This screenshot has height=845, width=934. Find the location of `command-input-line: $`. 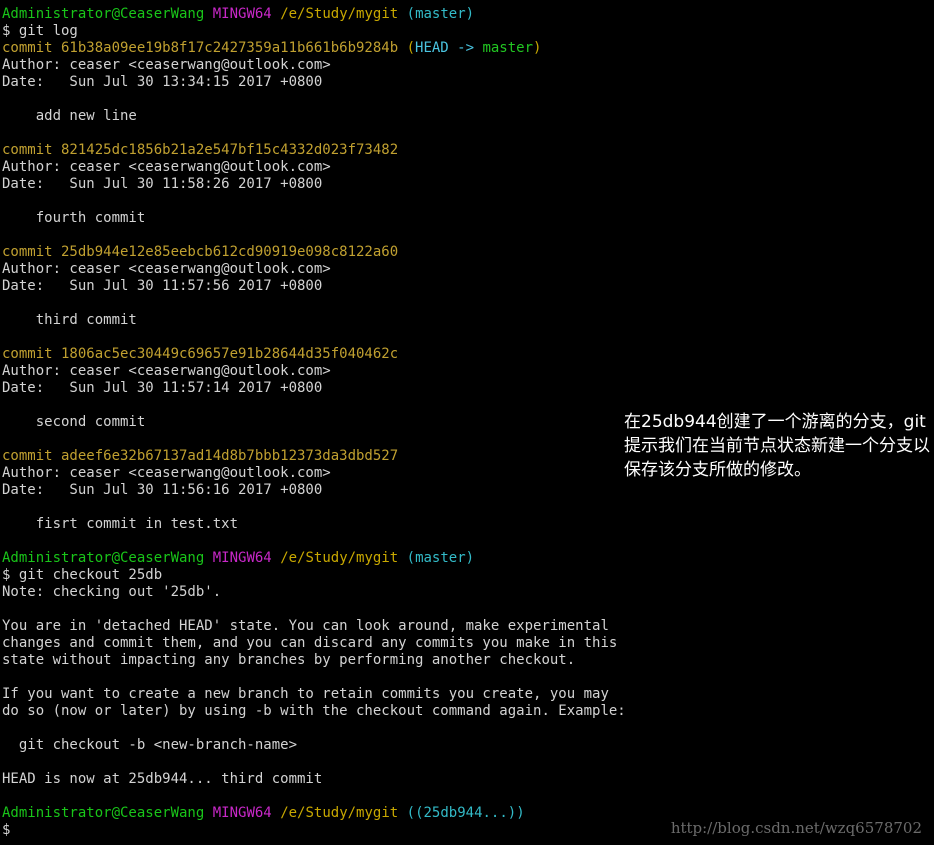

command-input-line: $ is located at coordinates (322, 830).